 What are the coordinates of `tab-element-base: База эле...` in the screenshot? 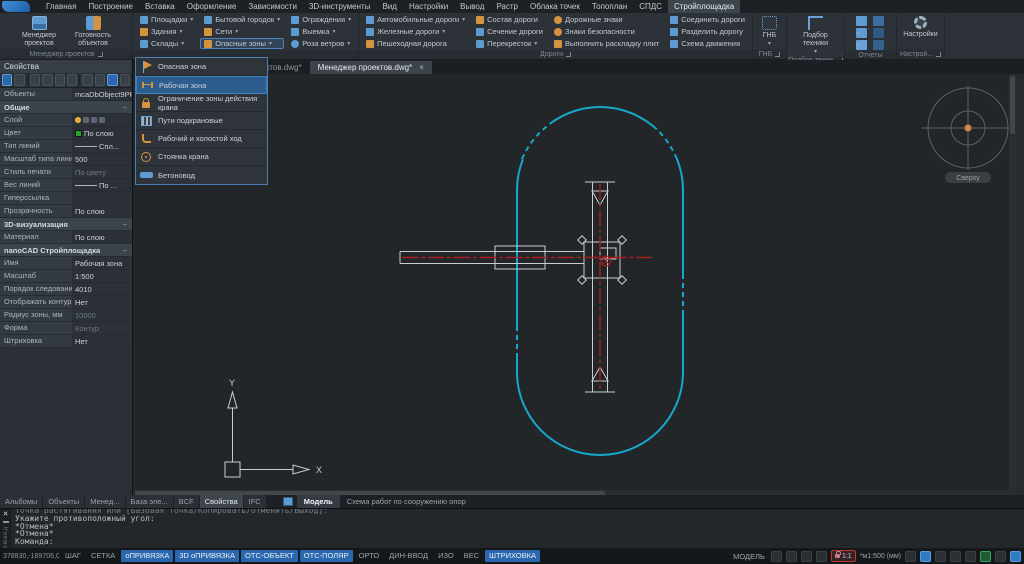 It's located at (150, 501).